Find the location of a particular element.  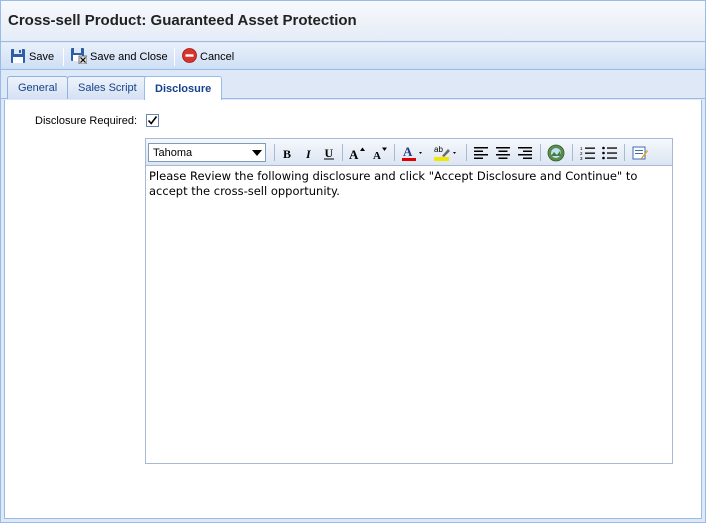

cancel-icon is located at coordinates (189, 57).